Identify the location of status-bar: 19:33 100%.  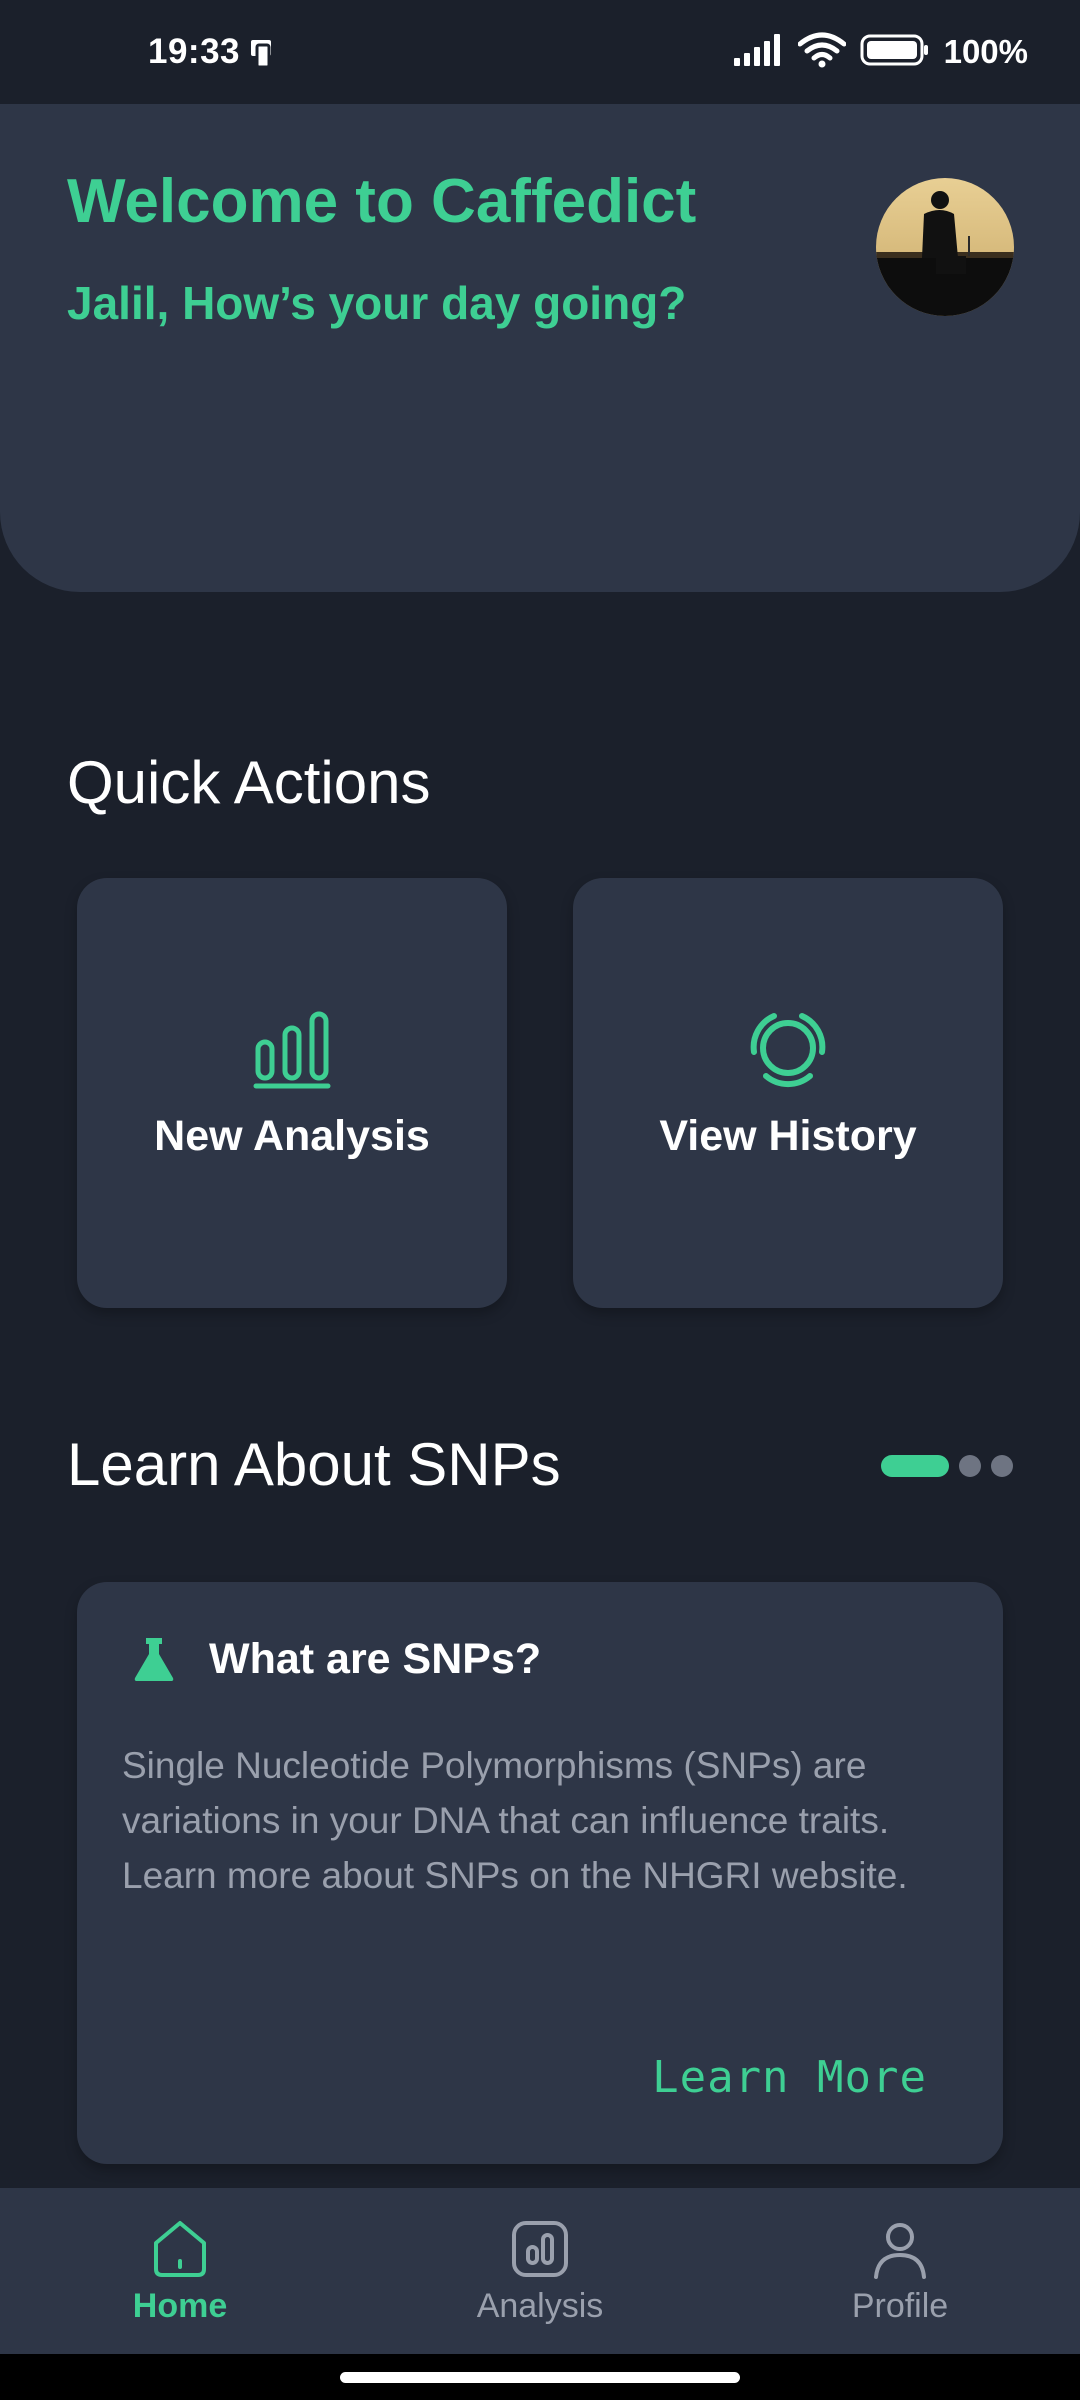
(540, 52).